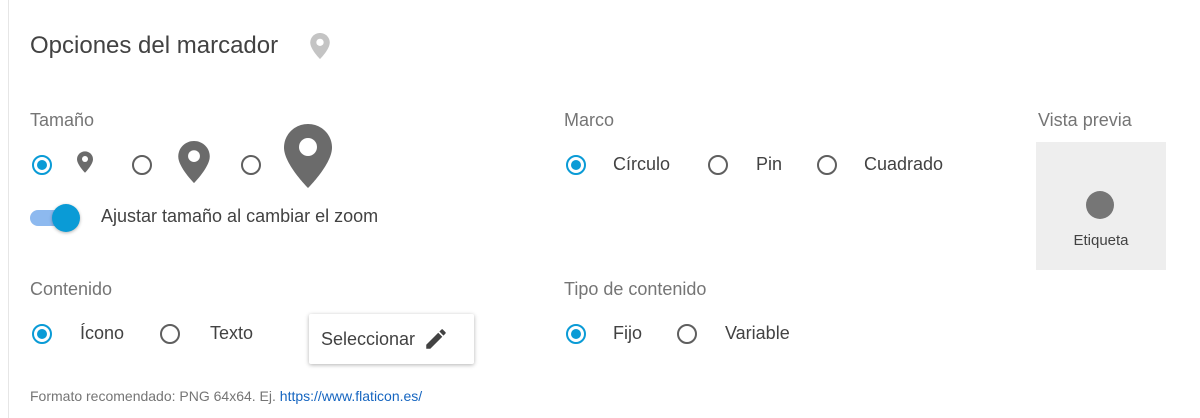 The height and width of the screenshot is (418, 1200). What do you see at coordinates (231, 333) in the screenshot?
I see `content-text-label: Texto` at bounding box center [231, 333].